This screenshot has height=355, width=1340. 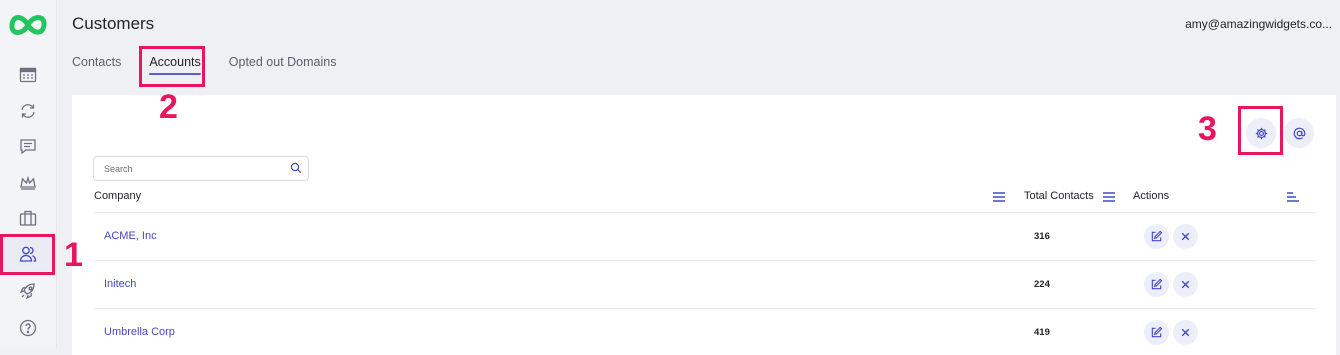 I want to click on sidebar-item-customers, so click(x=28, y=254).